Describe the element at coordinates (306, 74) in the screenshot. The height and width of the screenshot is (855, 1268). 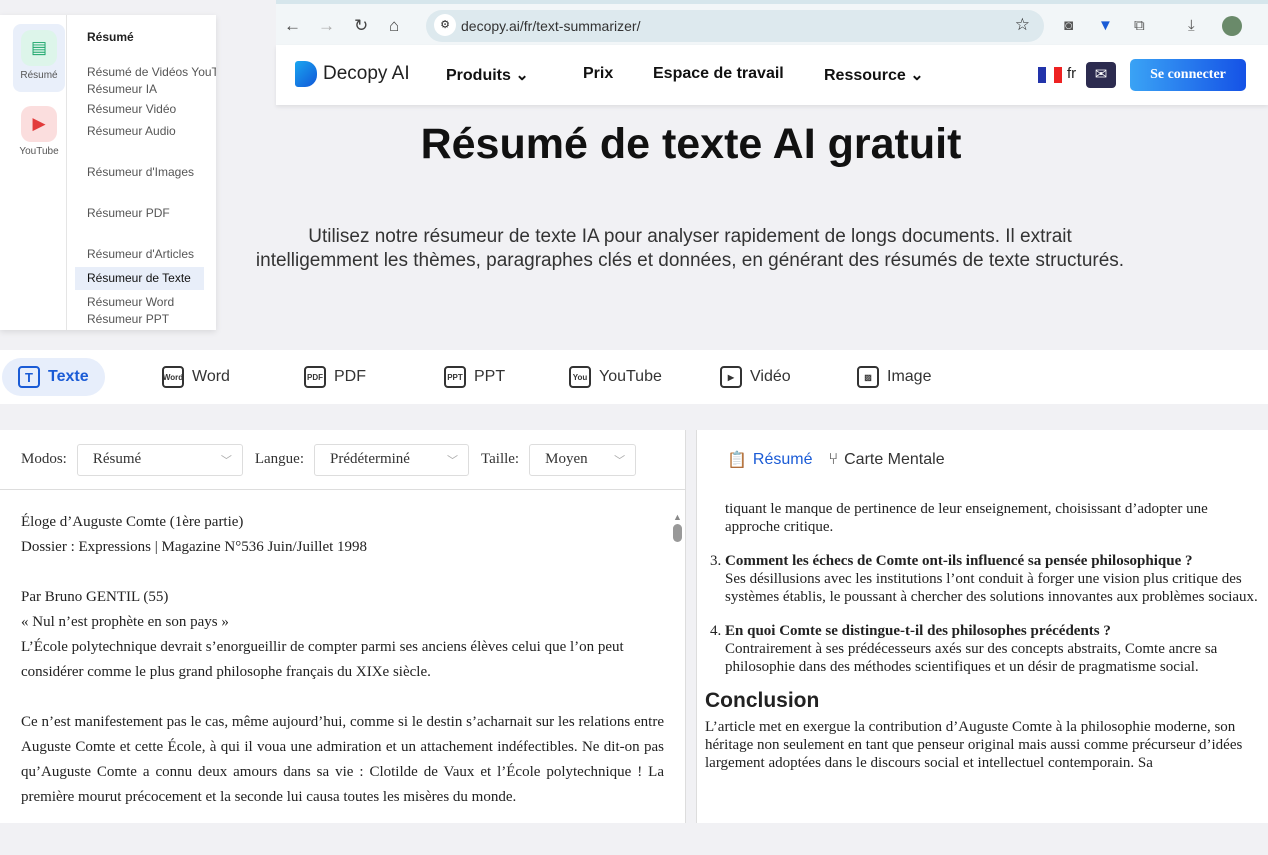
I see `logo-icon` at that location.